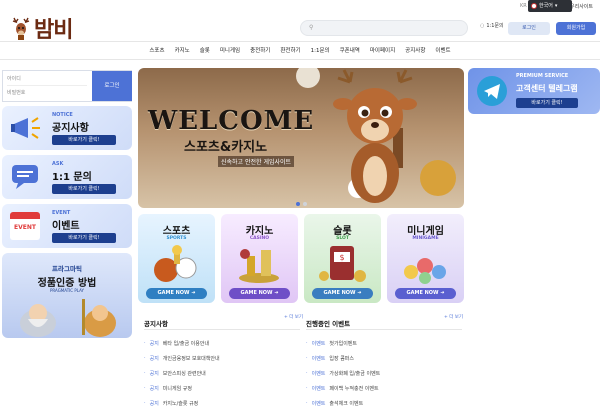 This screenshot has width=600, height=416. What do you see at coordinates (72, 177) in the screenshot?
I see `inquiry-title: 1:1 문의` at bounding box center [72, 177].